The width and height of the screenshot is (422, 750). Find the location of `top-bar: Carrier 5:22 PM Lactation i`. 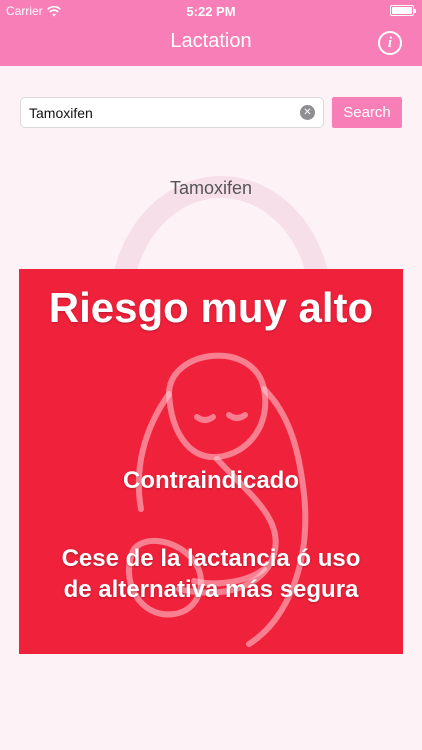

top-bar: Carrier 5:22 PM Lactation i is located at coordinates (211, 33).